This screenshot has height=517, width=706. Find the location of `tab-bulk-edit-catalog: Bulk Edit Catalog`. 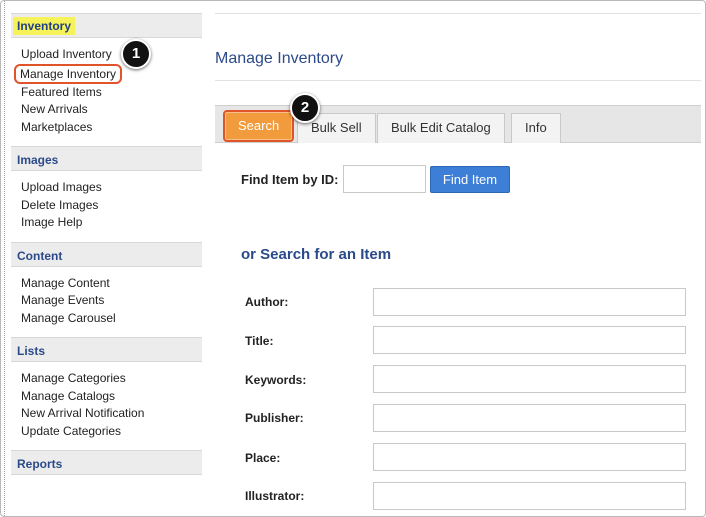

tab-bulk-edit-catalog: Bulk Edit Catalog is located at coordinates (441, 128).